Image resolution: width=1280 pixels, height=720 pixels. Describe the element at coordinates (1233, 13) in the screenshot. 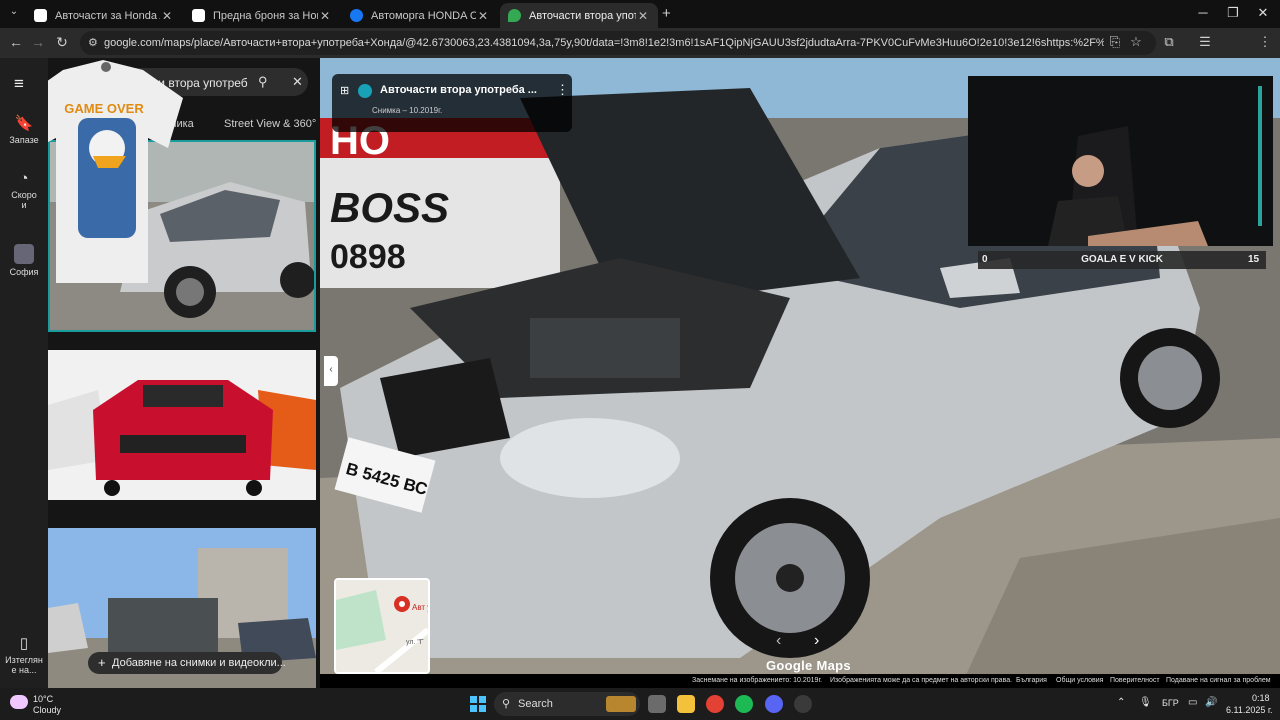

I see `maximize-button: ❐` at that location.